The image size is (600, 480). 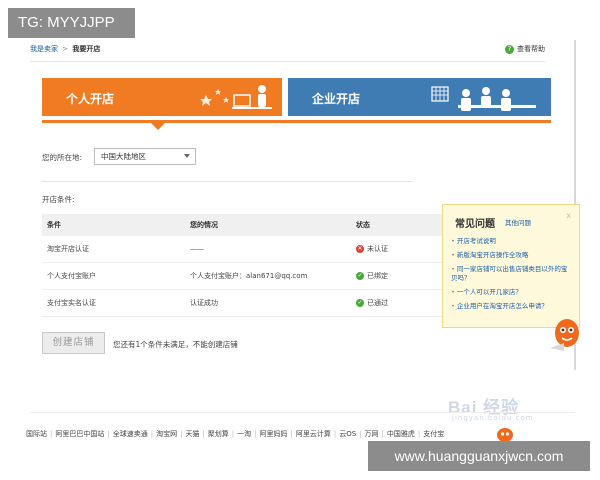 What do you see at coordinates (419, 97) in the screenshot?
I see `tab-enterprise-shop: 企业开店` at bounding box center [419, 97].